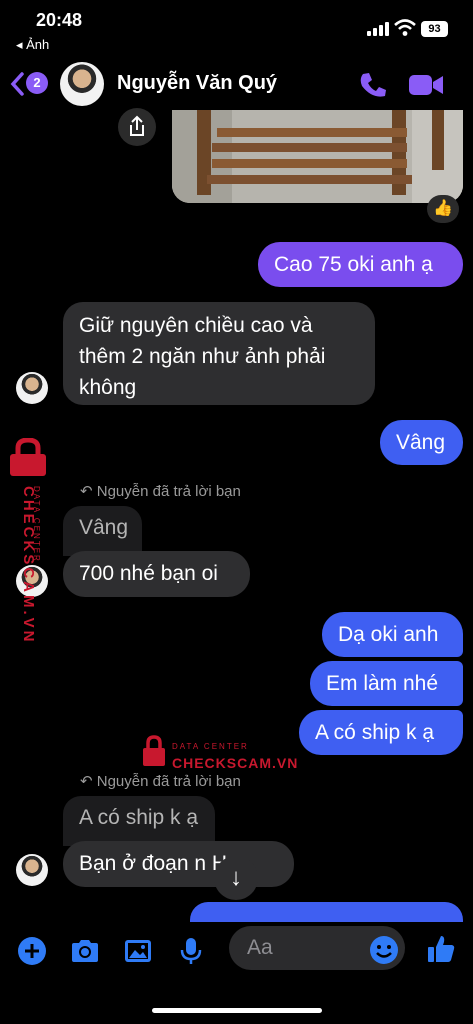 This screenshot has height=1024, width=473. Describe the element at coordinates (139, 821) in the screenshot. I see `quoted-message: A có ship k ạ` at that location.